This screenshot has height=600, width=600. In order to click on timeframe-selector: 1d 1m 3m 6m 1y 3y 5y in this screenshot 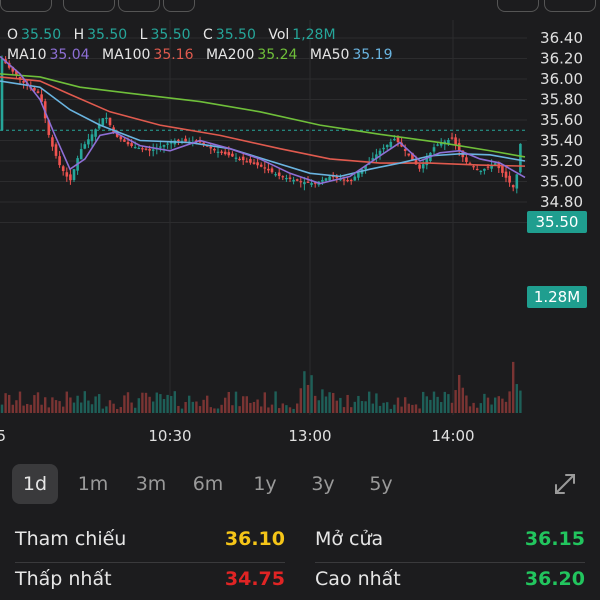, I will do `click(300, 486)`.